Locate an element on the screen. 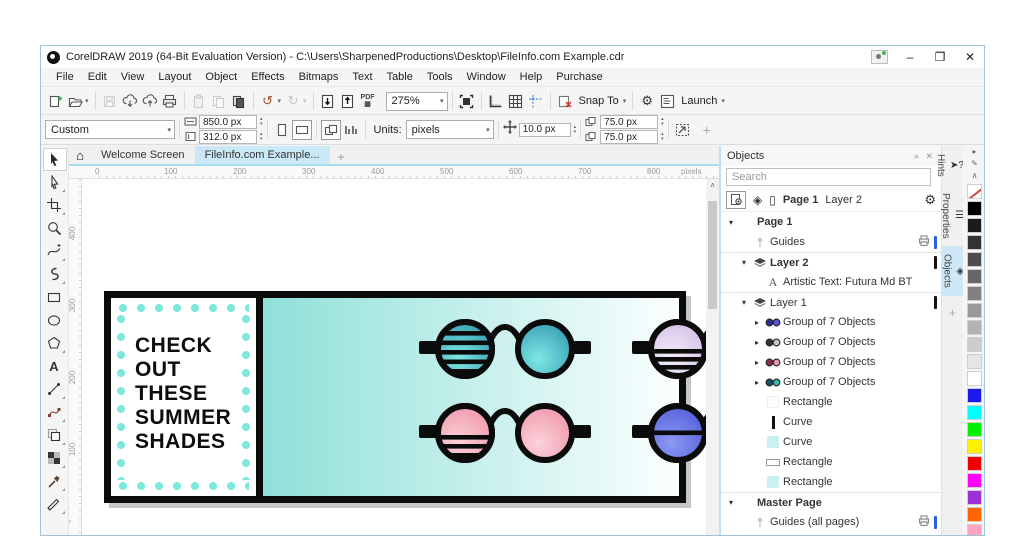  color-swatch-cccccc is located at coordinates (974, 344).